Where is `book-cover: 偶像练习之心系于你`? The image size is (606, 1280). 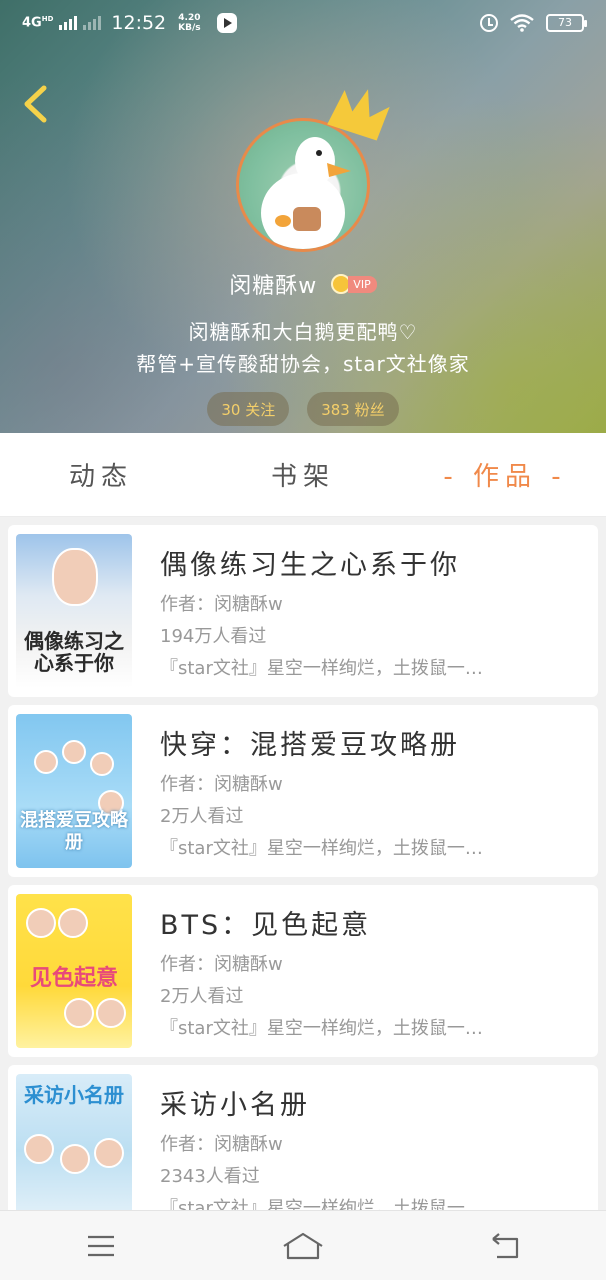
book-cover: 偶像练习之心系于你 is located at coordinates (74, 611).